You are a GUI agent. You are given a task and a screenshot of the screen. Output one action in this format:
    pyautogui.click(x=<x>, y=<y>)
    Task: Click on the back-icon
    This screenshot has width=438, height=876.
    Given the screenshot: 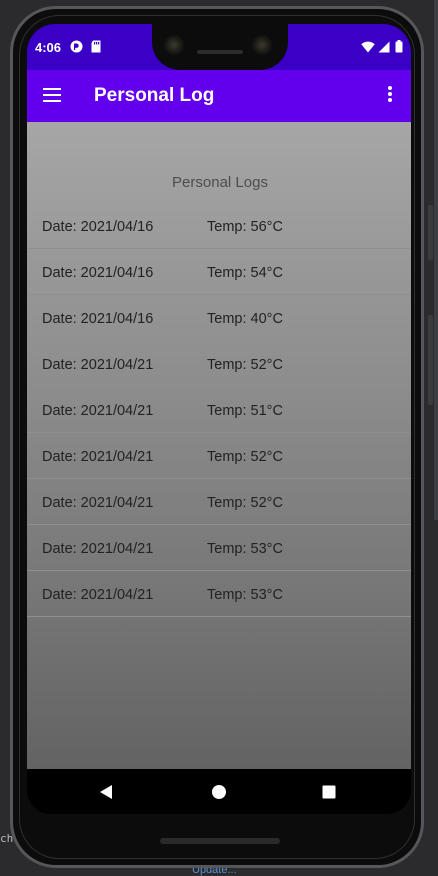 What is the action you would take?
    pyautogui.click(x=107, y=792)
    